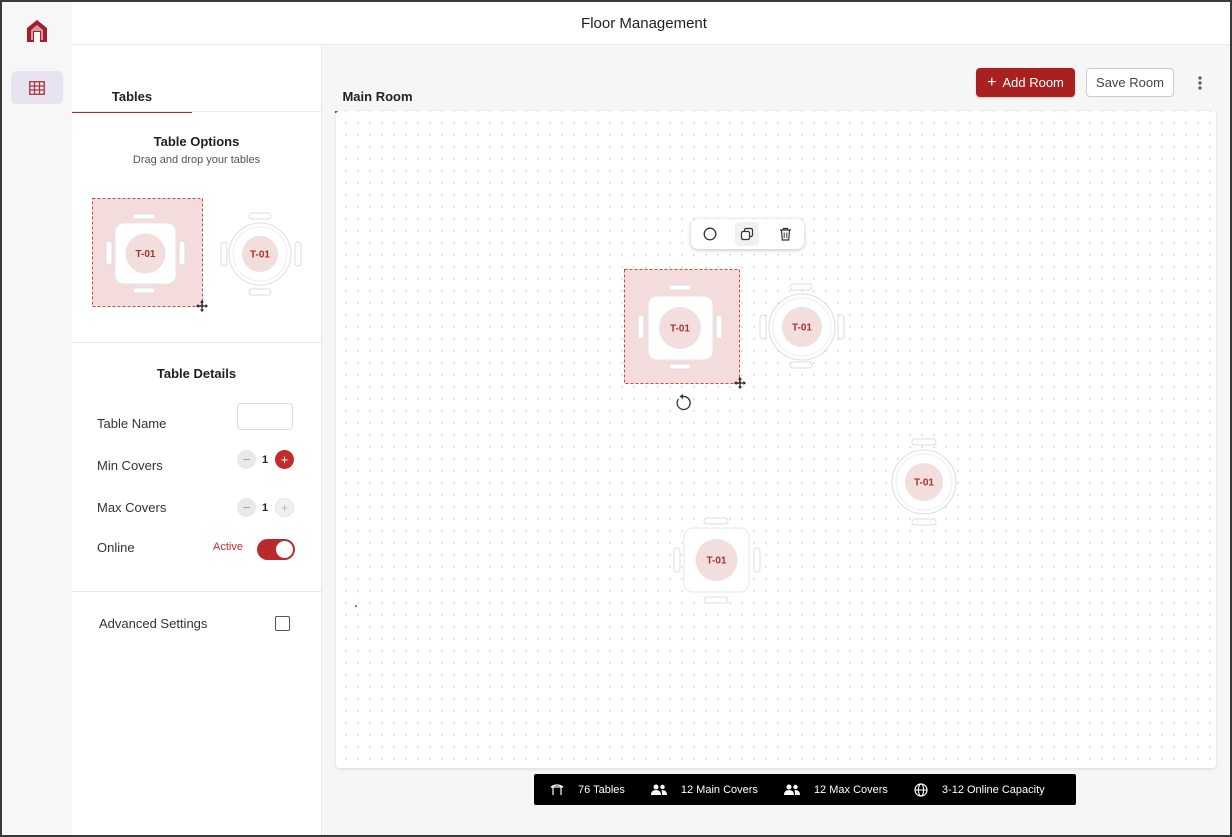  I want to click on kebab-menu-icon, so click(1200, 83).